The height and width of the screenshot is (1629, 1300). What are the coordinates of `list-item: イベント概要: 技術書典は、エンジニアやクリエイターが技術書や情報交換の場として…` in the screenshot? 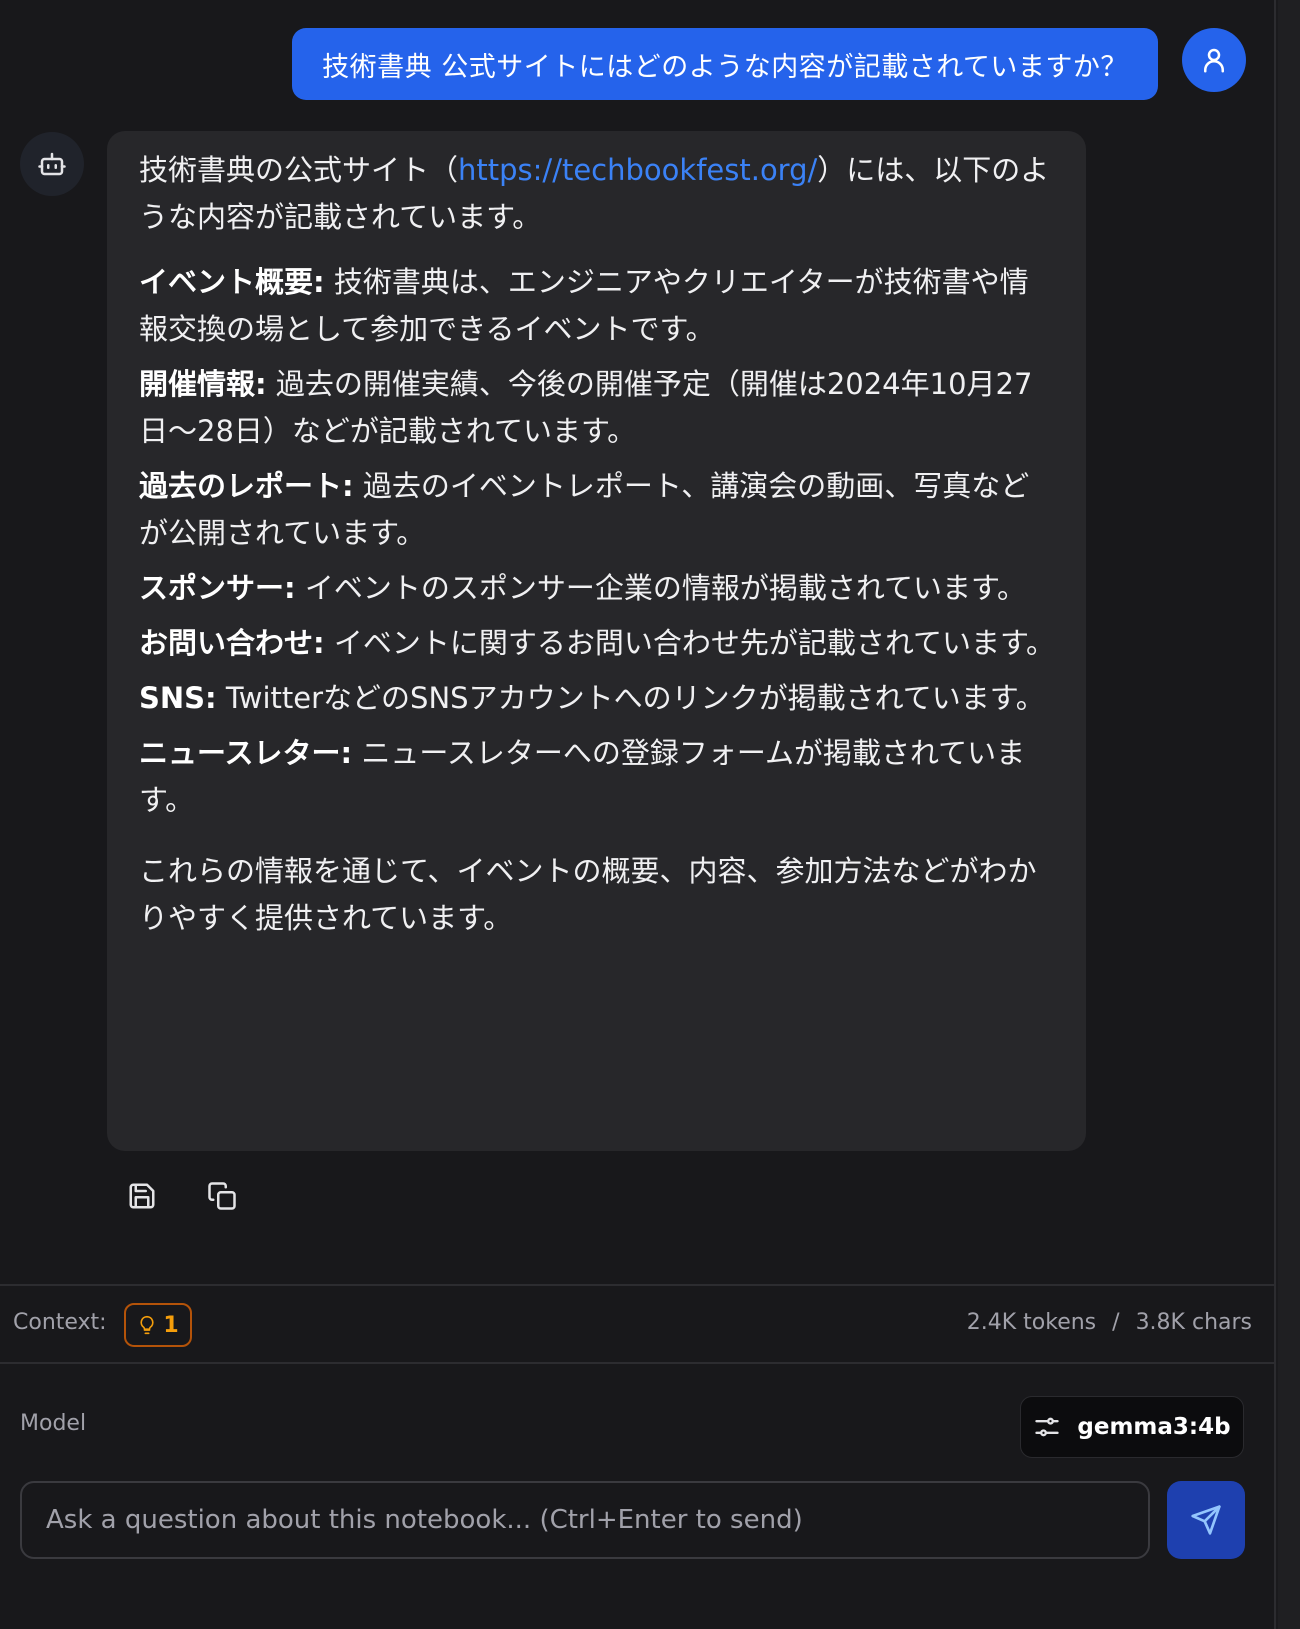 It's located at (597, 306).